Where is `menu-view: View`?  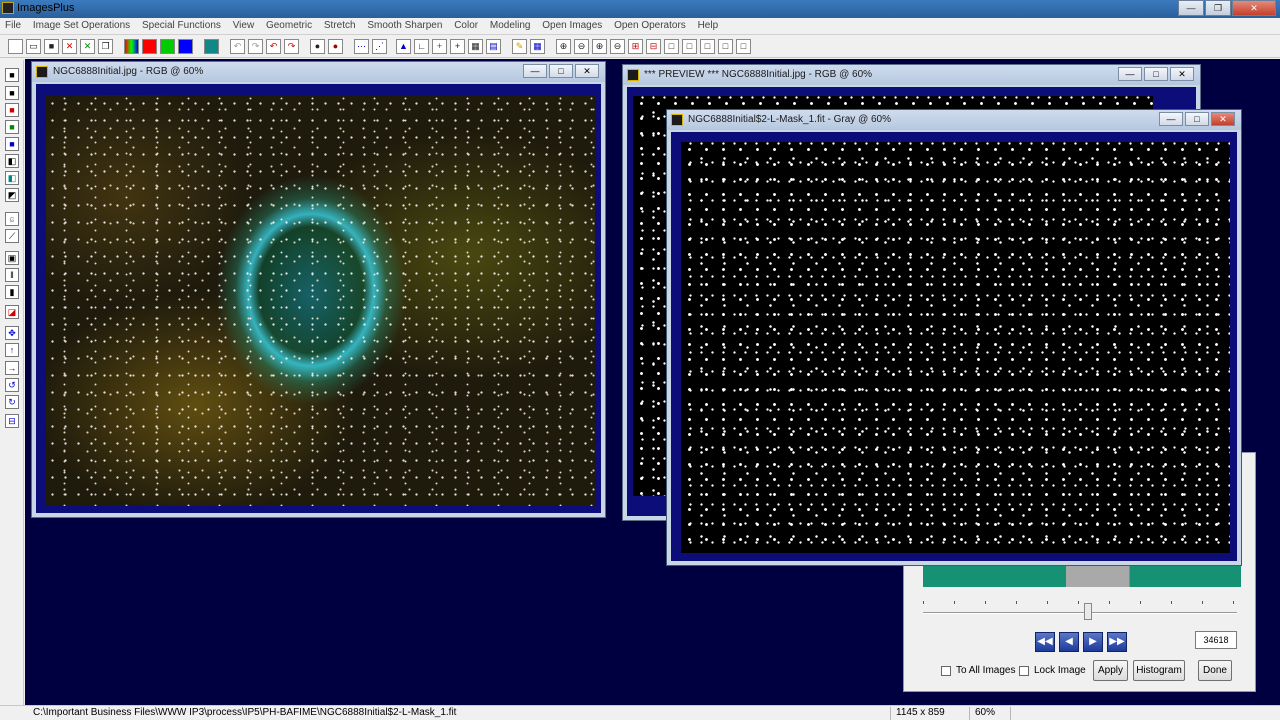
menu-view: View is located at coordinates (243, 24).